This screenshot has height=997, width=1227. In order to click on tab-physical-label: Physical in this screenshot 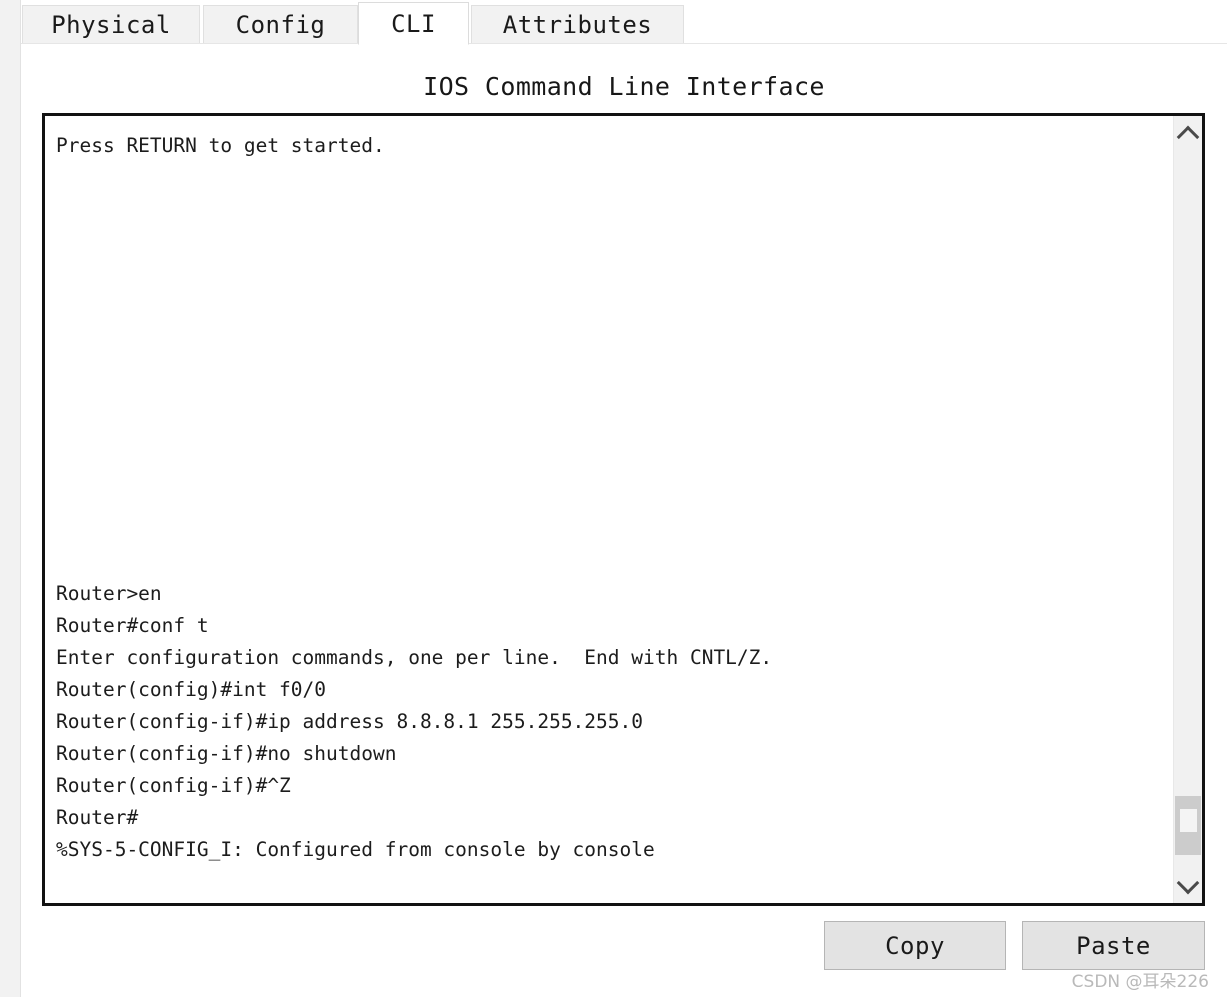, I will do `click(111, 25)`.